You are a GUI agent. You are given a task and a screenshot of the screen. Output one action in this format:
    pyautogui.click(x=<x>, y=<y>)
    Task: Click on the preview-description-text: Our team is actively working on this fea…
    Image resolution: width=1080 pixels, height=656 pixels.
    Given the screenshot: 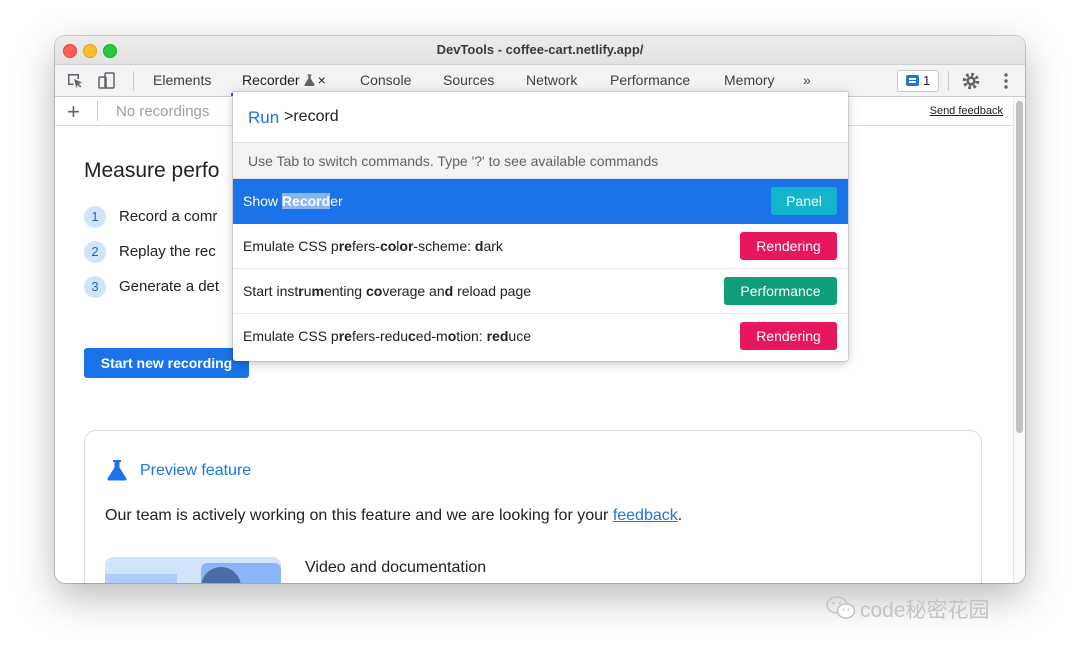 What is the action you would take?
    pyautogui.click(x=357, y=515)
    